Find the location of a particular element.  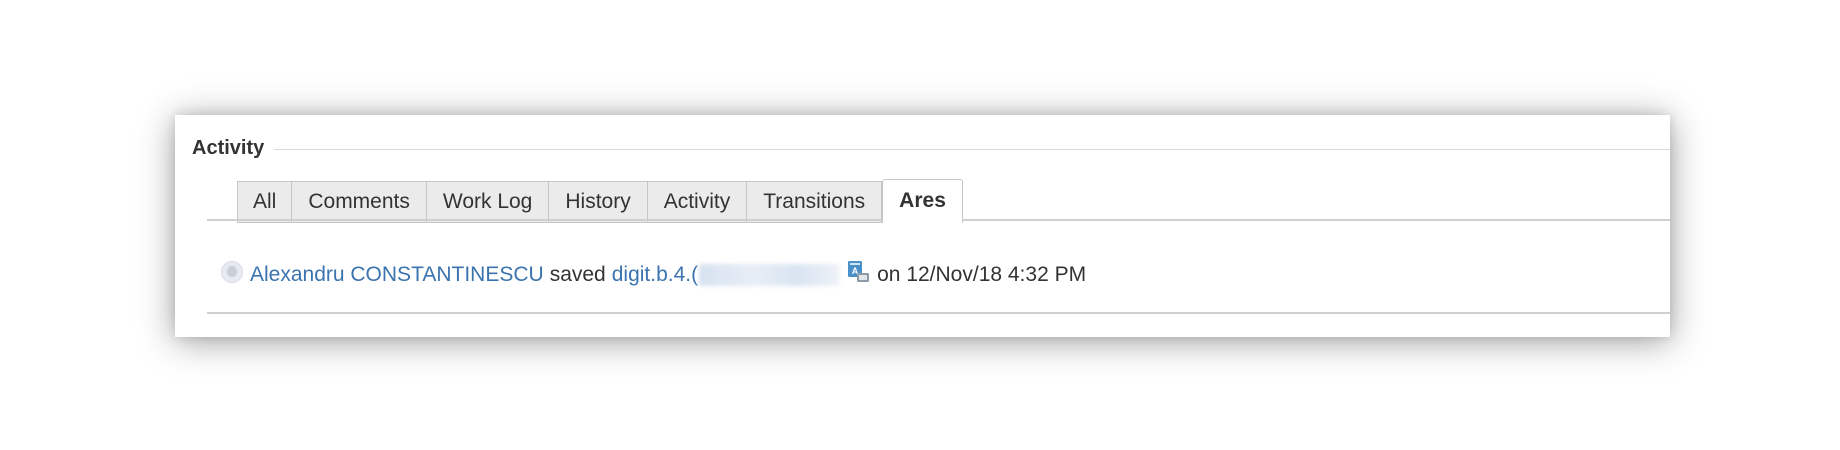

panel-title: Activity is located at coordinates (233, 148).